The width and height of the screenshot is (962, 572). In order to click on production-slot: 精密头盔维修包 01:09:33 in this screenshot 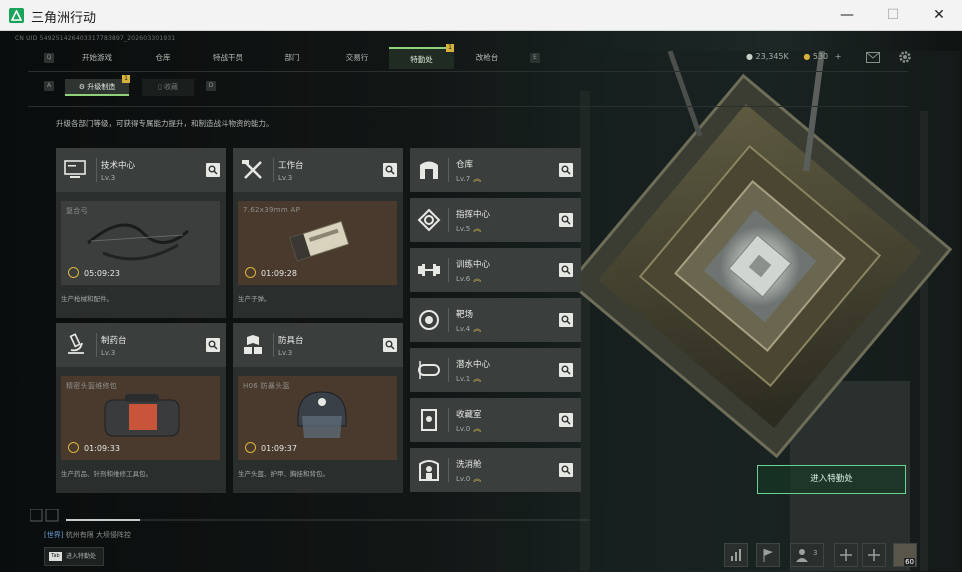, I will do `click(140, 418)`.